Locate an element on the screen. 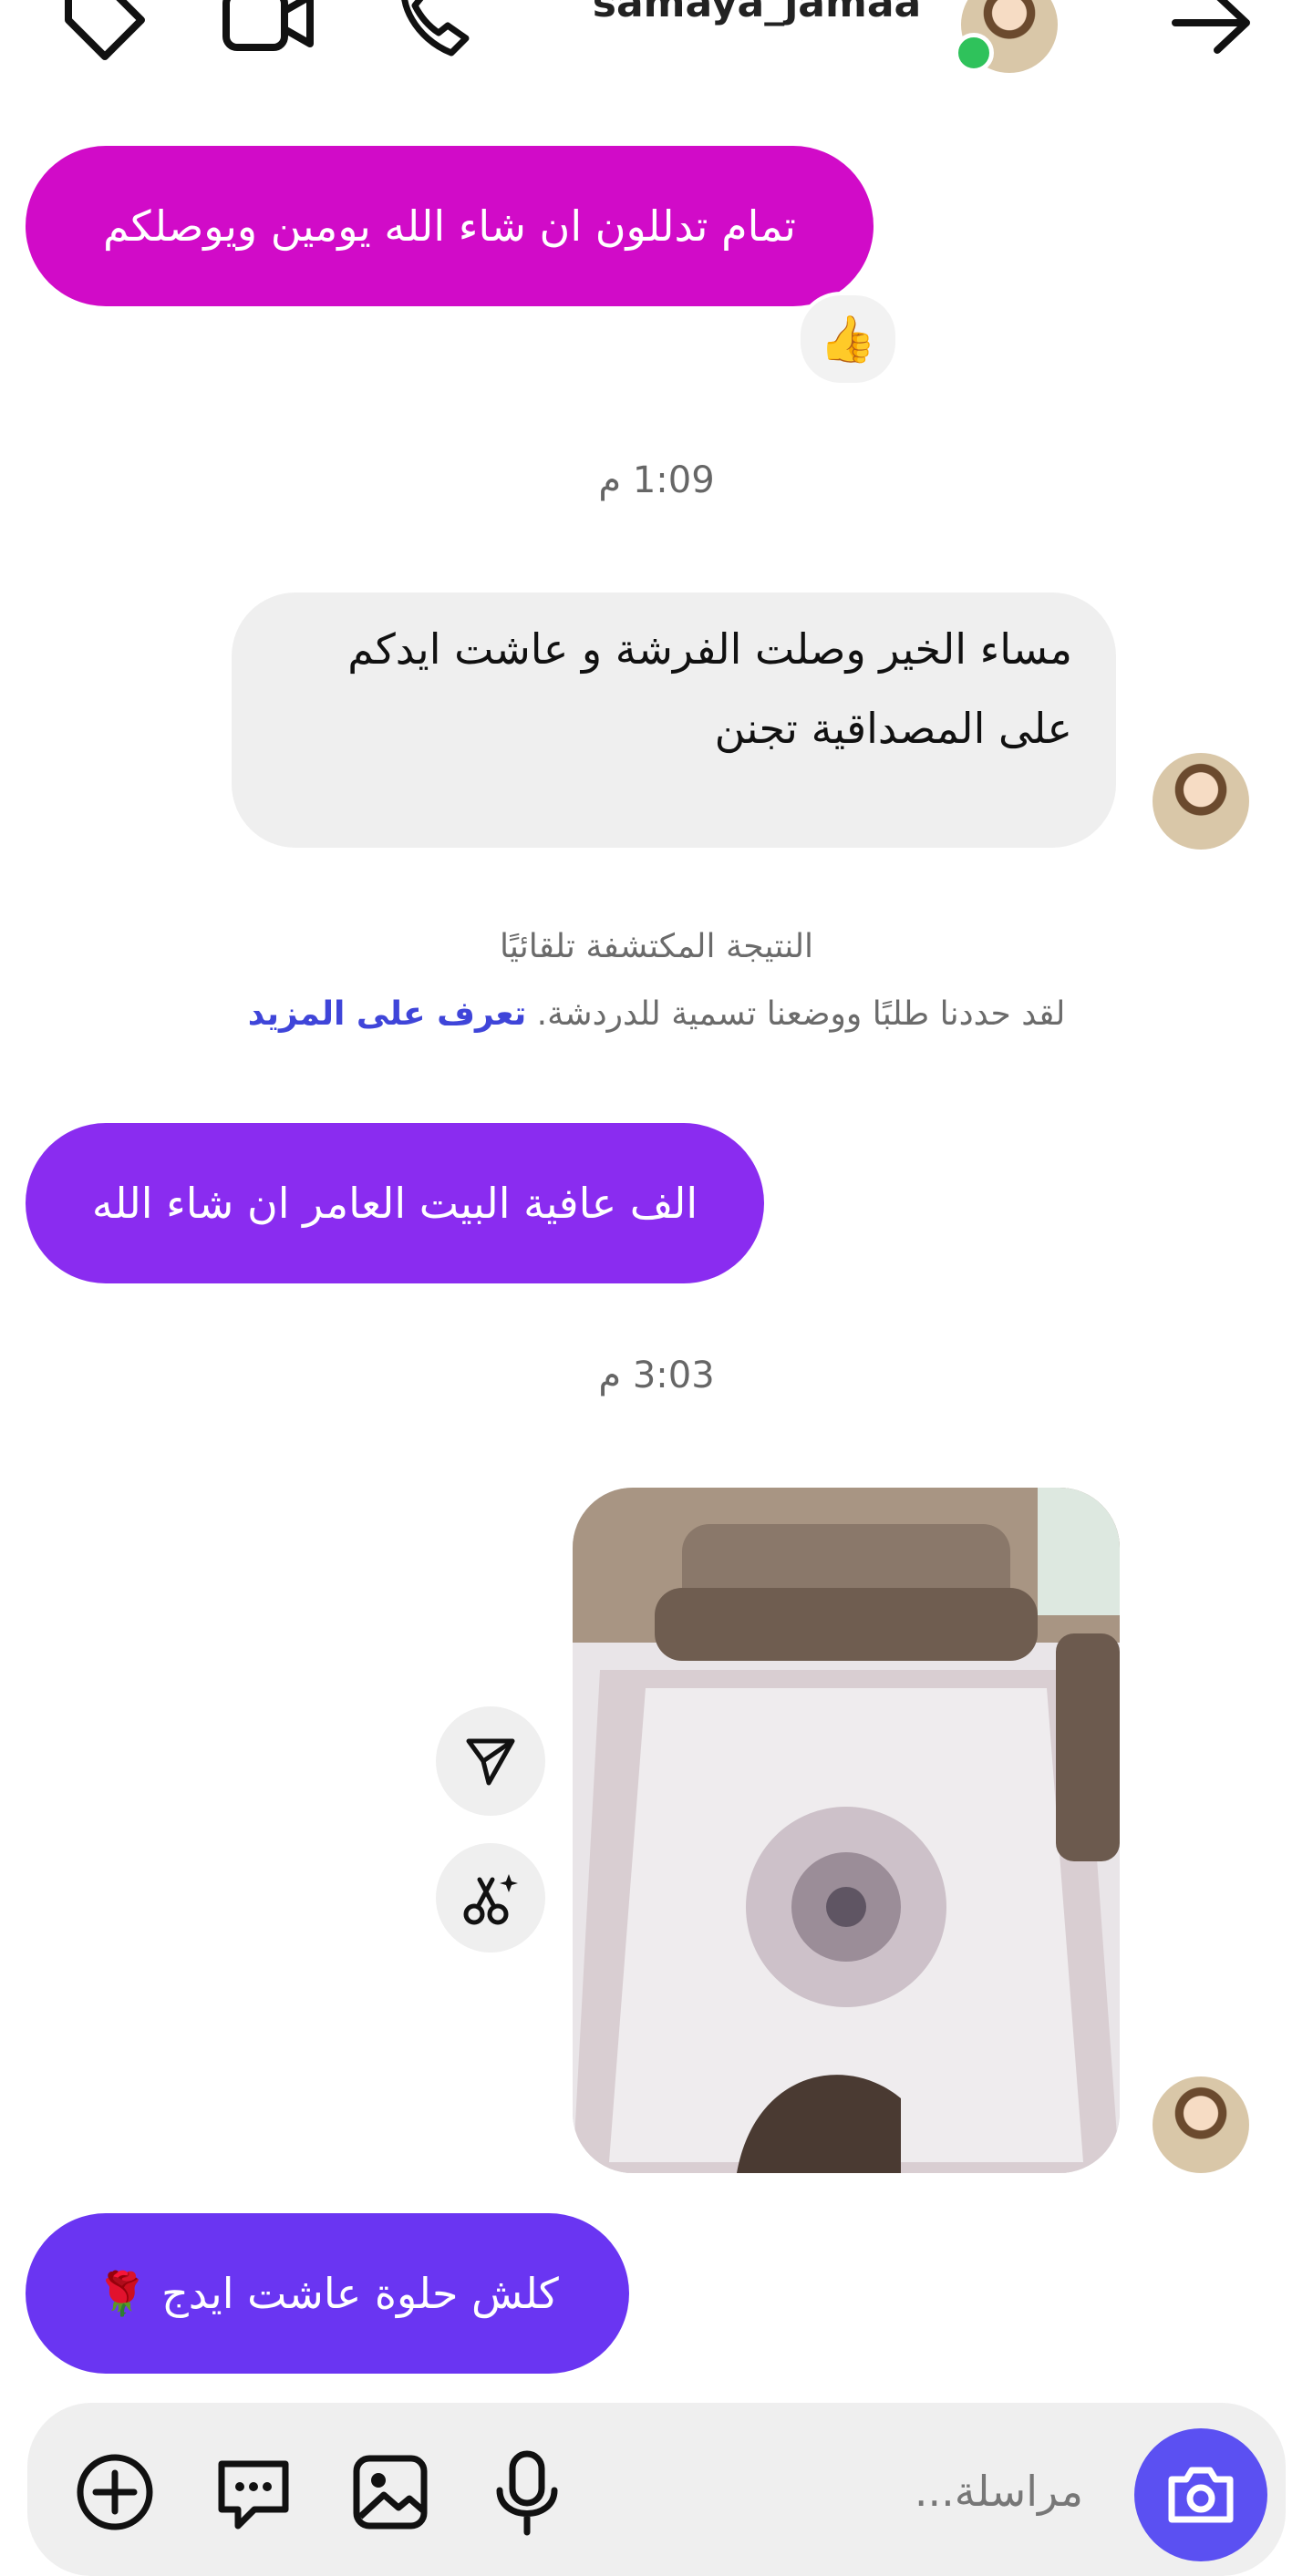 The height and width of the screenshot is (2576, 1313). outgoing-message: كلش حلوة عاشت ايدج 🌹 is located at coordinates (327, 2293).